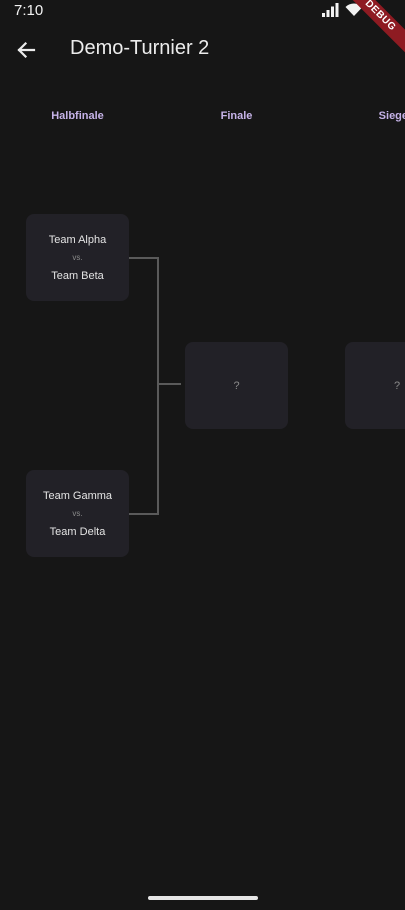 The image size is (405, 910). I want to click on final-placeholder: ?, so click(236, 385).